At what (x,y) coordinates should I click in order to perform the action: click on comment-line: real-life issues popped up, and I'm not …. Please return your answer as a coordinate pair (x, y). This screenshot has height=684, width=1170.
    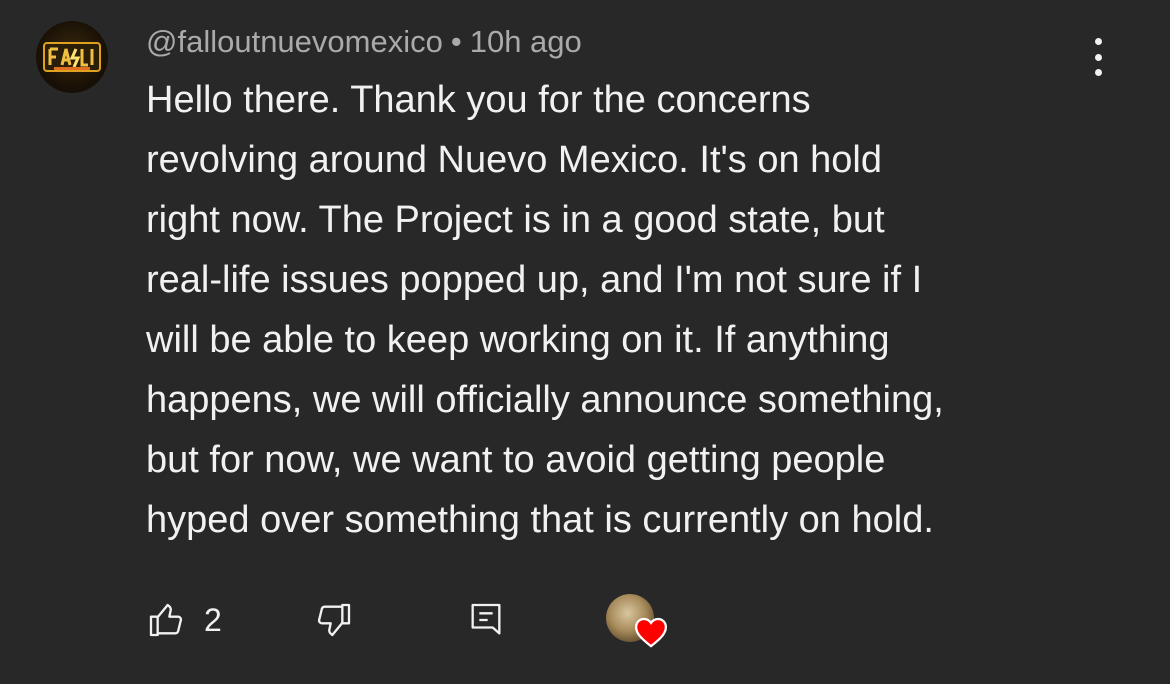
    Looking at the image, I should click on (534, 280).